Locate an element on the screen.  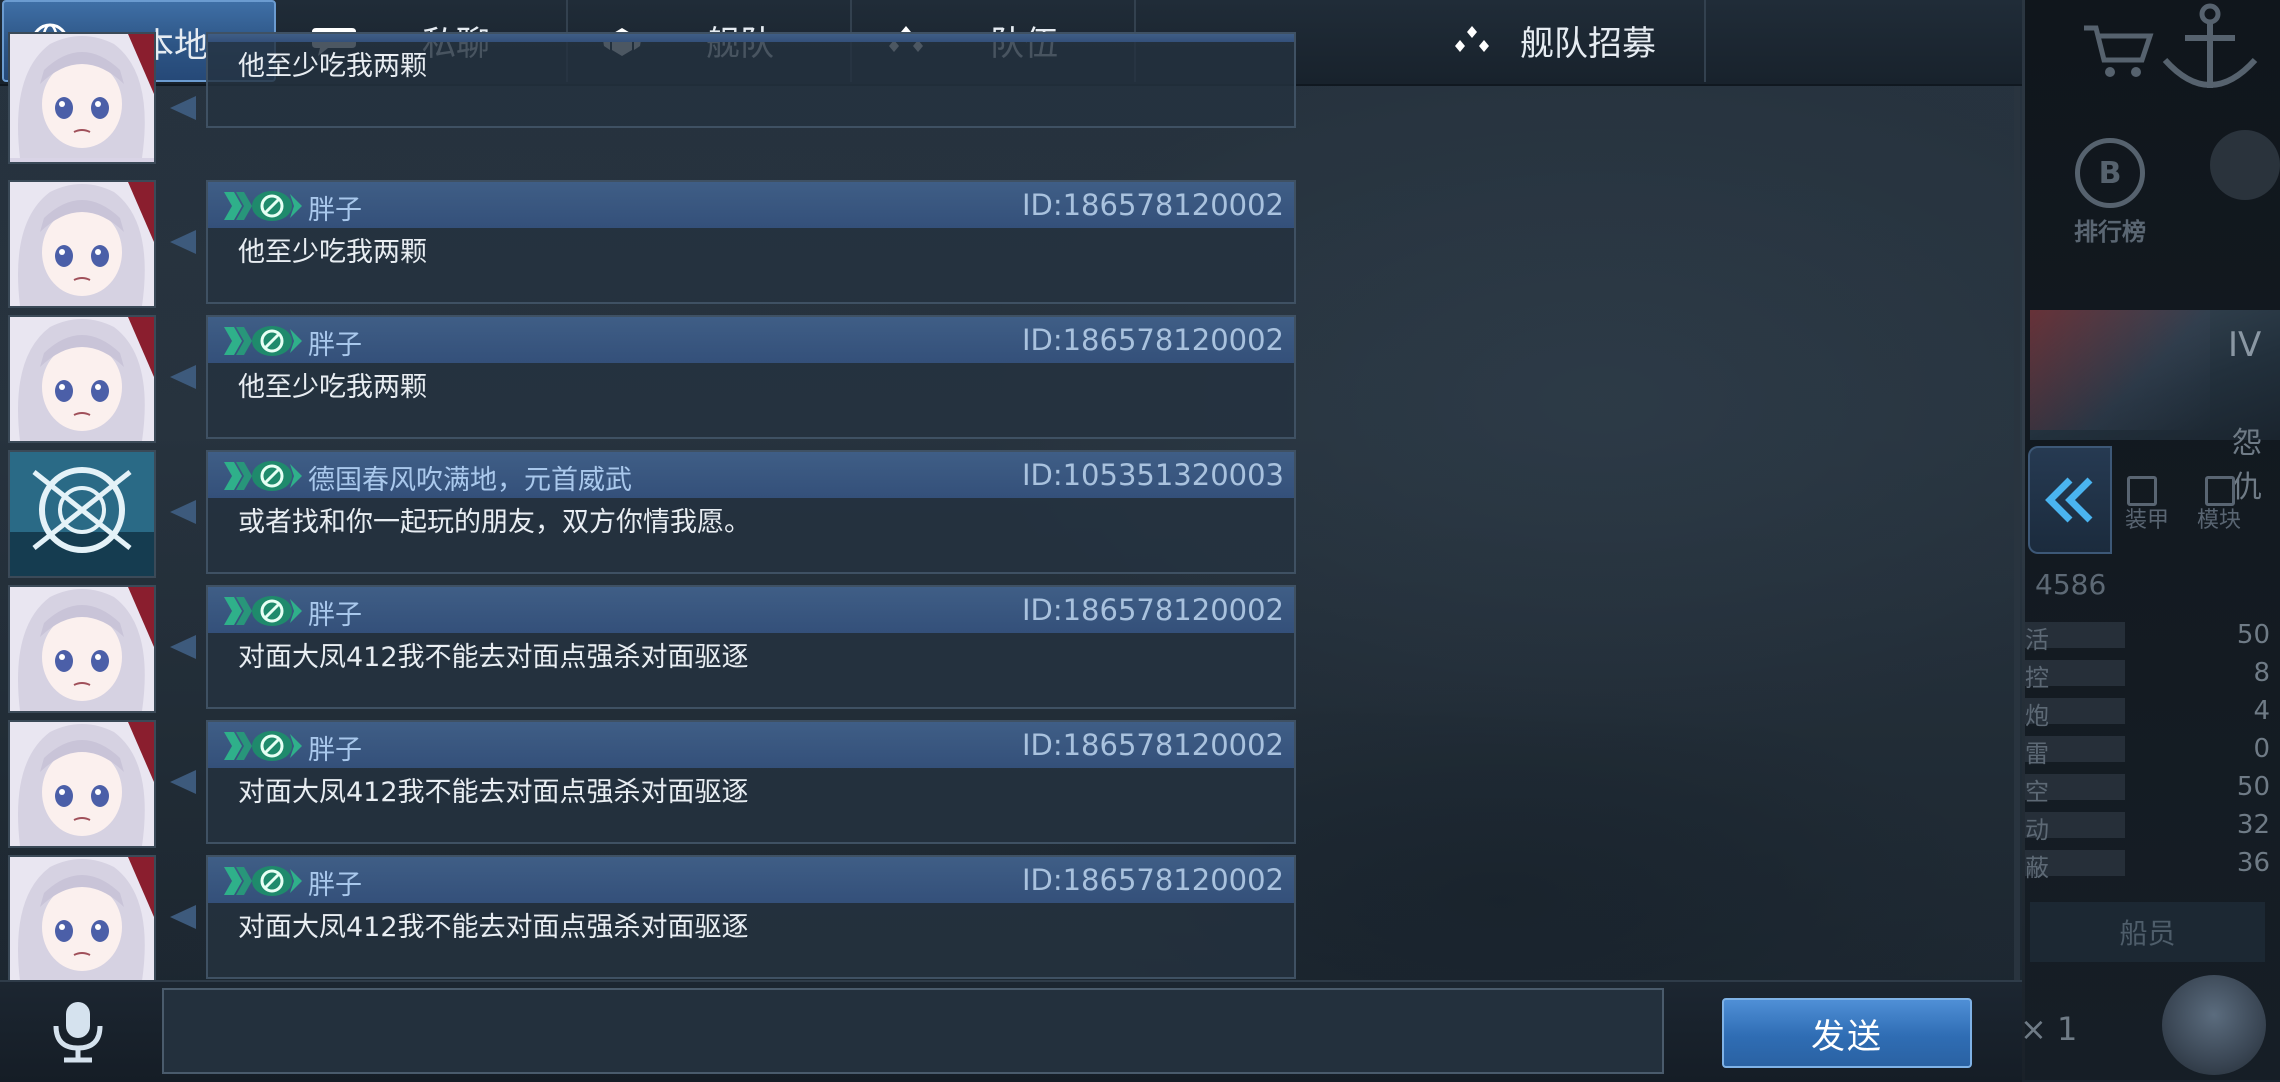
collapse-chat-button is located at coordinates (2070, 500).